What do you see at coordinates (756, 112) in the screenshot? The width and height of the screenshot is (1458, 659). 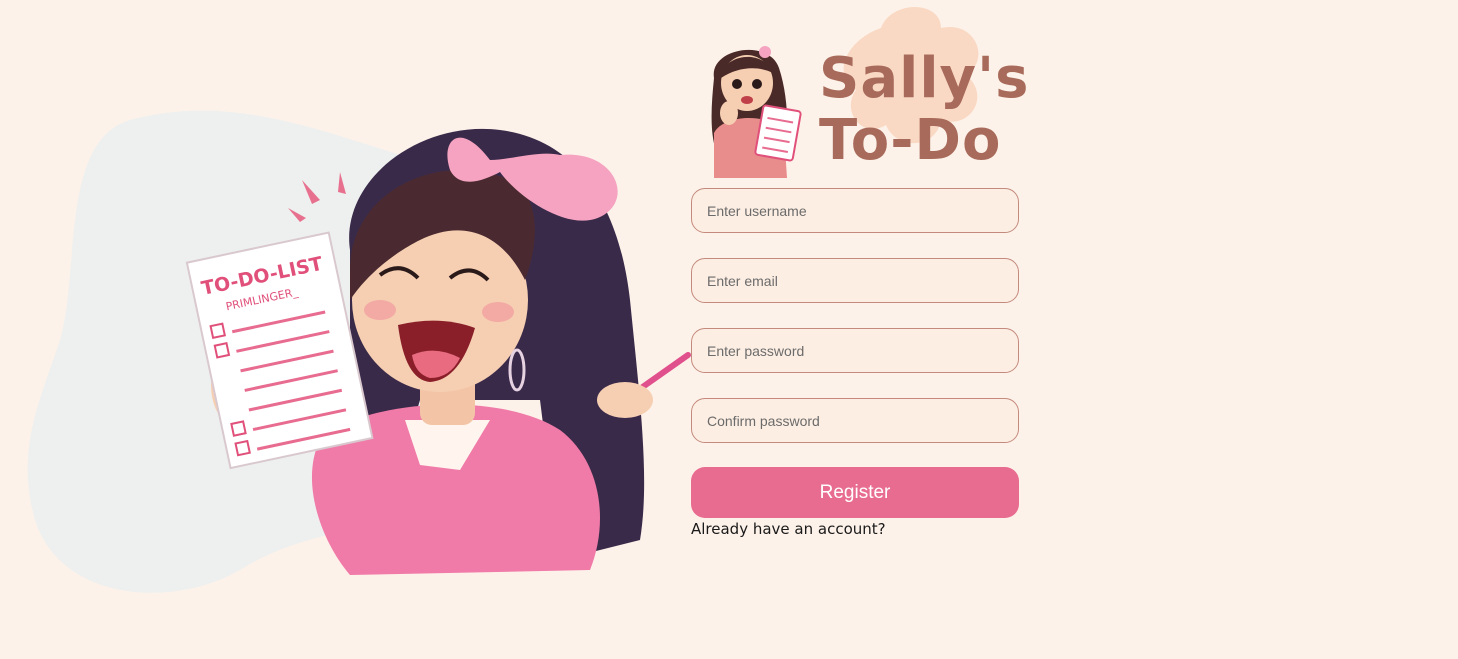 I see `mascot-avatar` at bounding box center [756, 112].